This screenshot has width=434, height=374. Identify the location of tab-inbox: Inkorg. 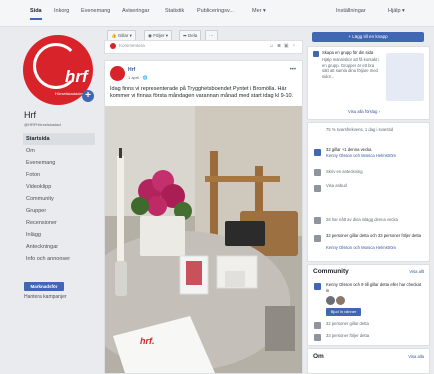
(61, 11).